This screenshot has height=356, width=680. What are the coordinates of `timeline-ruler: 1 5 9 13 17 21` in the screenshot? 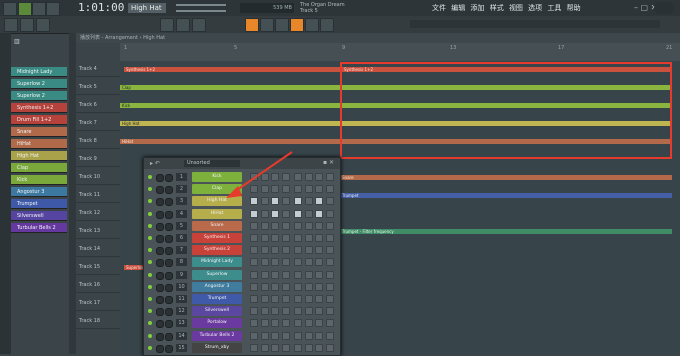 It's located at (400, 52).